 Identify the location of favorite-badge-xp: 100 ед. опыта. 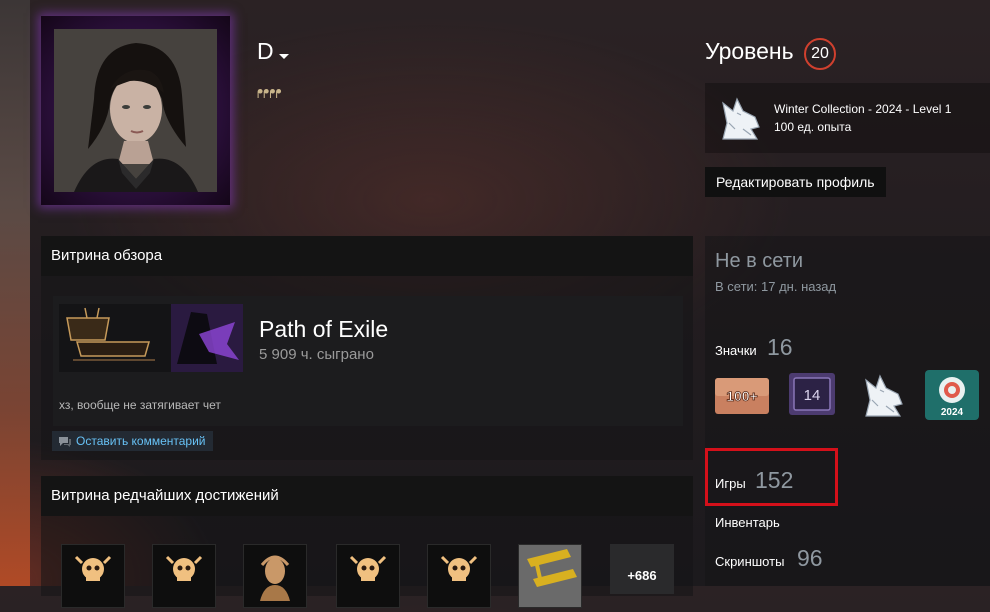
(813, 127).